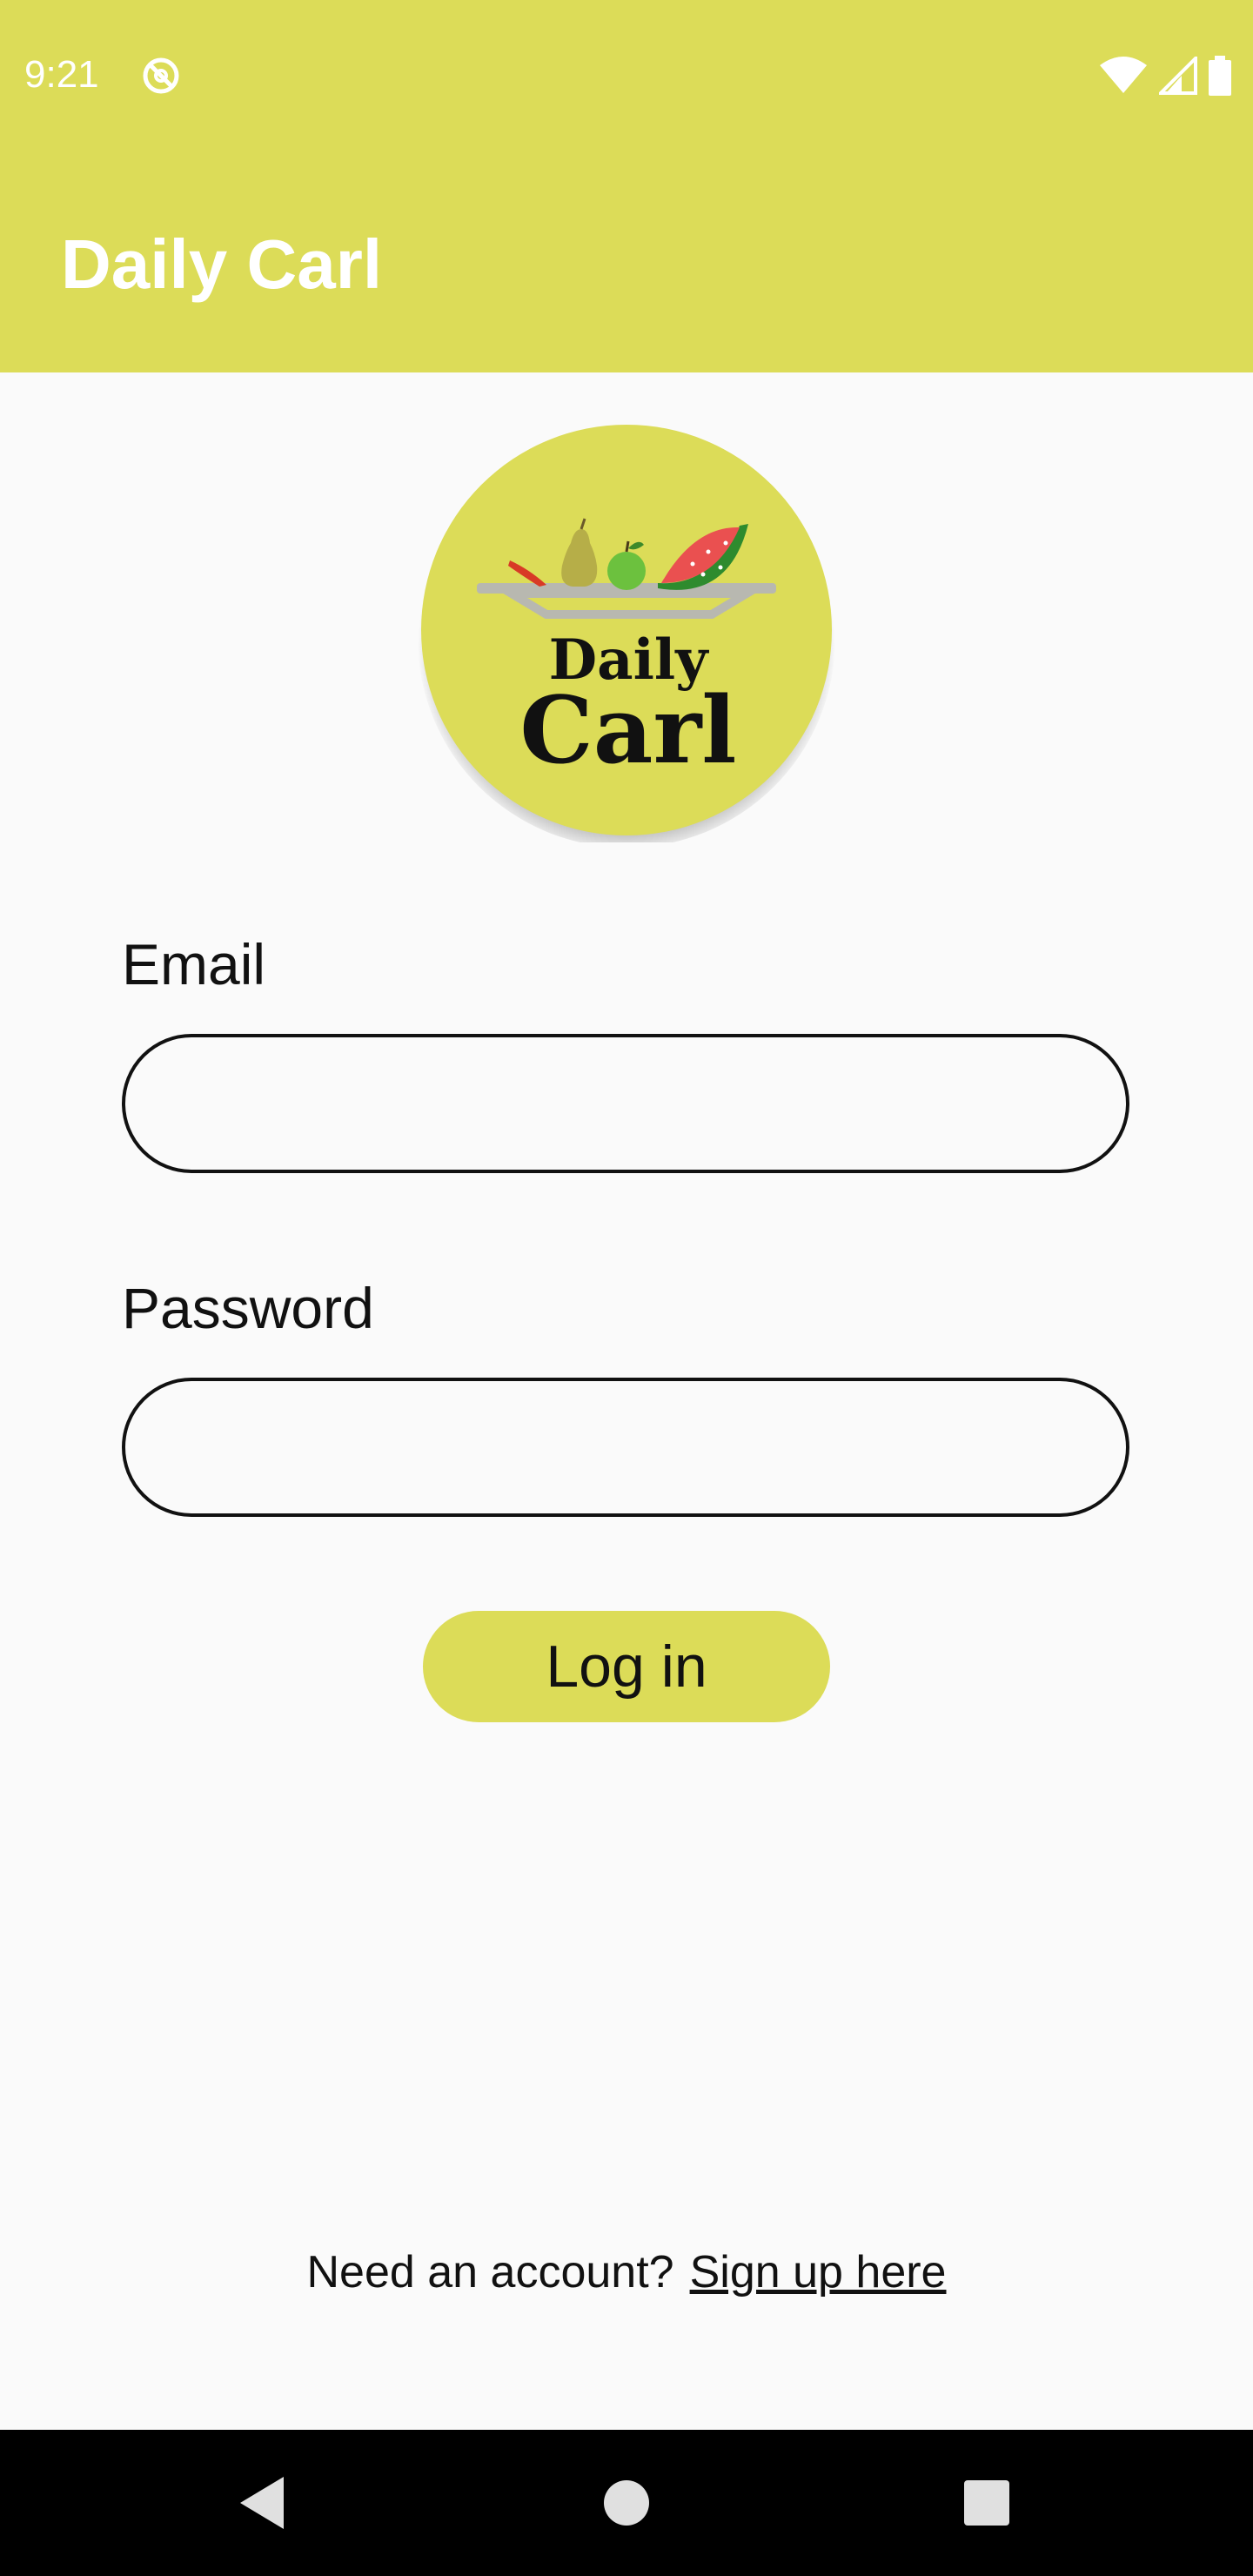  Describe the element at coordinates (1123, 75) in the screenshot. I see `wifi-icon` at that location.